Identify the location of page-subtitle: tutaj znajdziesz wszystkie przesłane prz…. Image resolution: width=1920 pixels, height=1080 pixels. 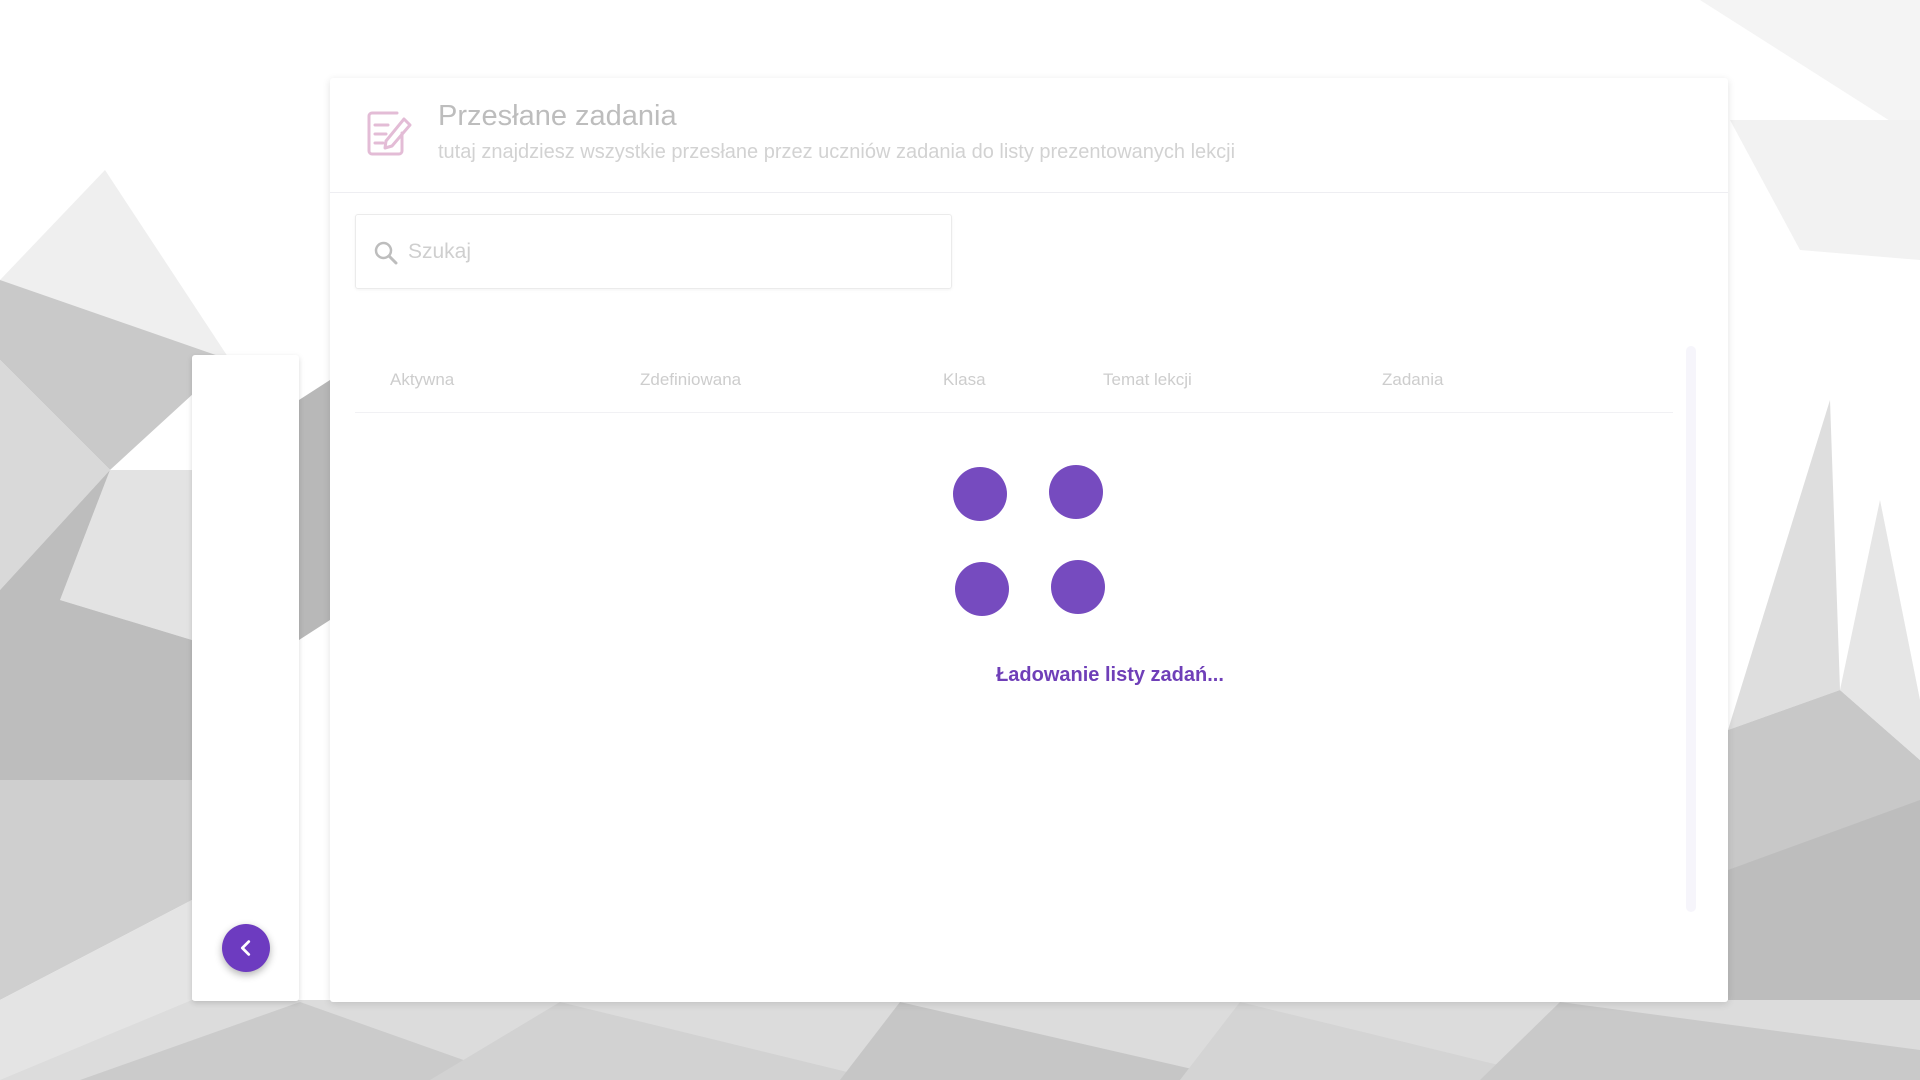
(837, 152).